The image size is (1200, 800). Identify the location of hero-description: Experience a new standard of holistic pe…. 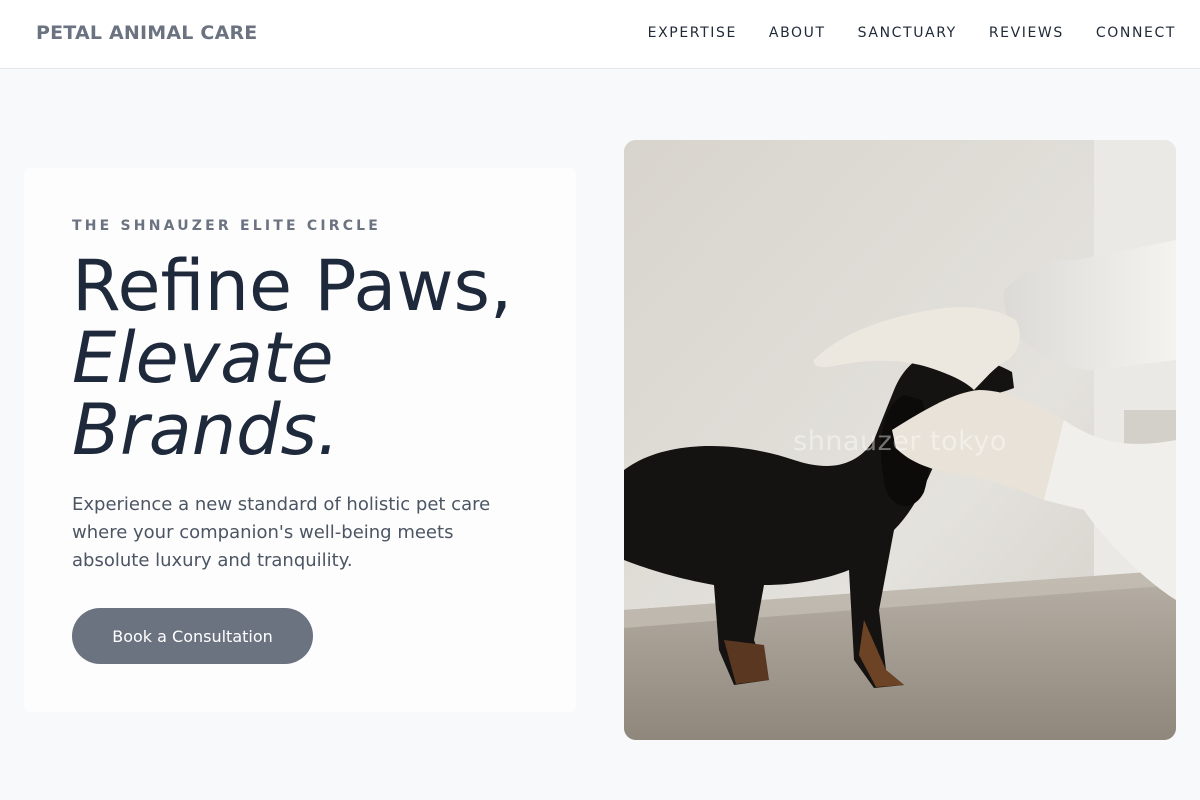
(281, 532).